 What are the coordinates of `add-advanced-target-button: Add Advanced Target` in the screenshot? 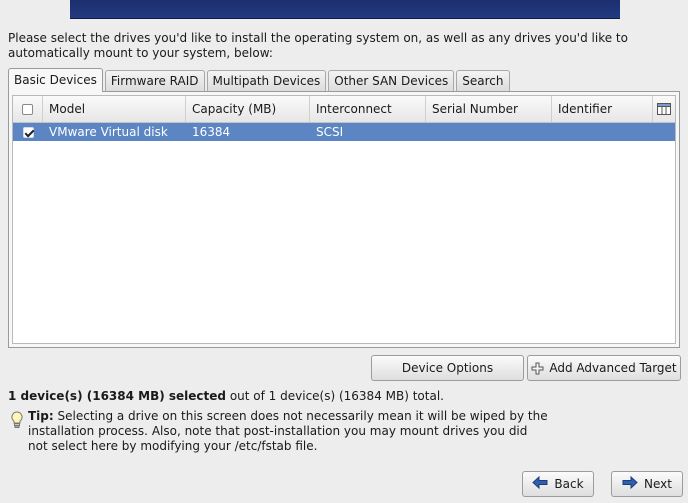 It's located at (604, 368).